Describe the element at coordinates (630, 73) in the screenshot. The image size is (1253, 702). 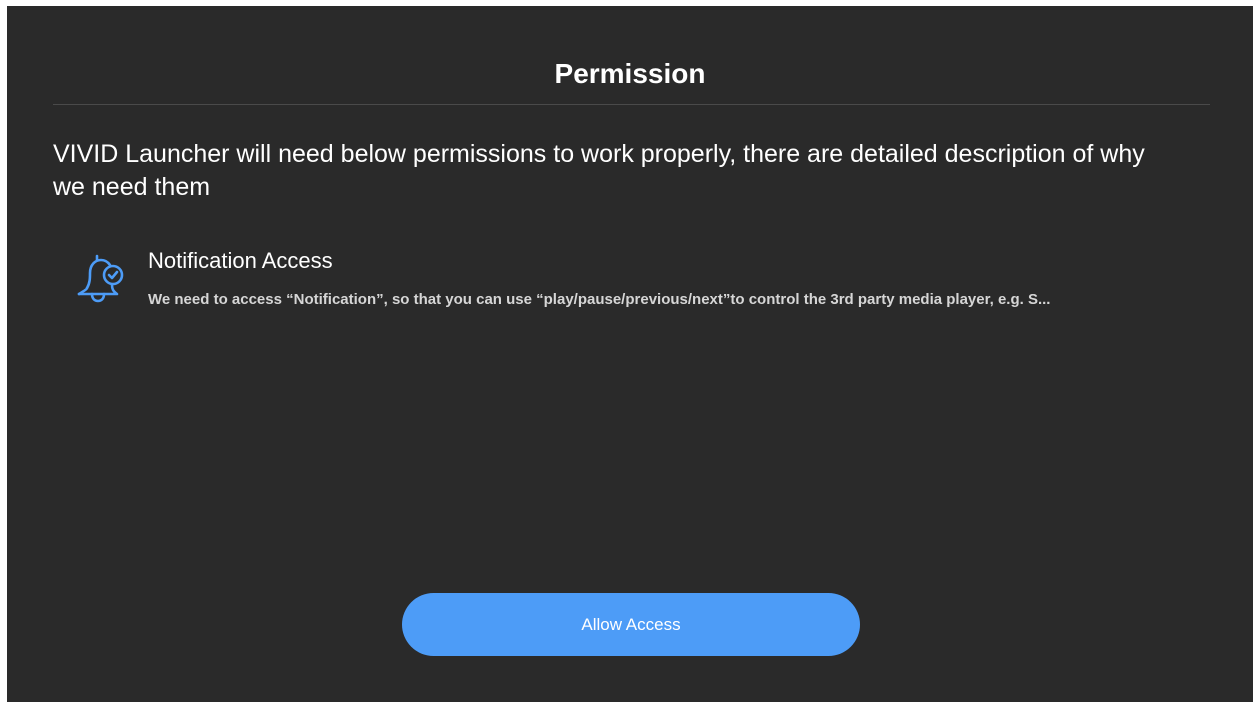
I see `page-title: Permission` at that location.